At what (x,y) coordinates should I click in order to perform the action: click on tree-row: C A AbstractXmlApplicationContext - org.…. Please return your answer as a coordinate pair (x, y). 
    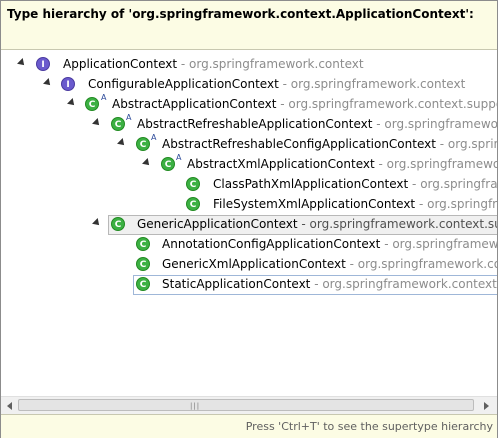
    Looking at the image, I should click on (249, 163).